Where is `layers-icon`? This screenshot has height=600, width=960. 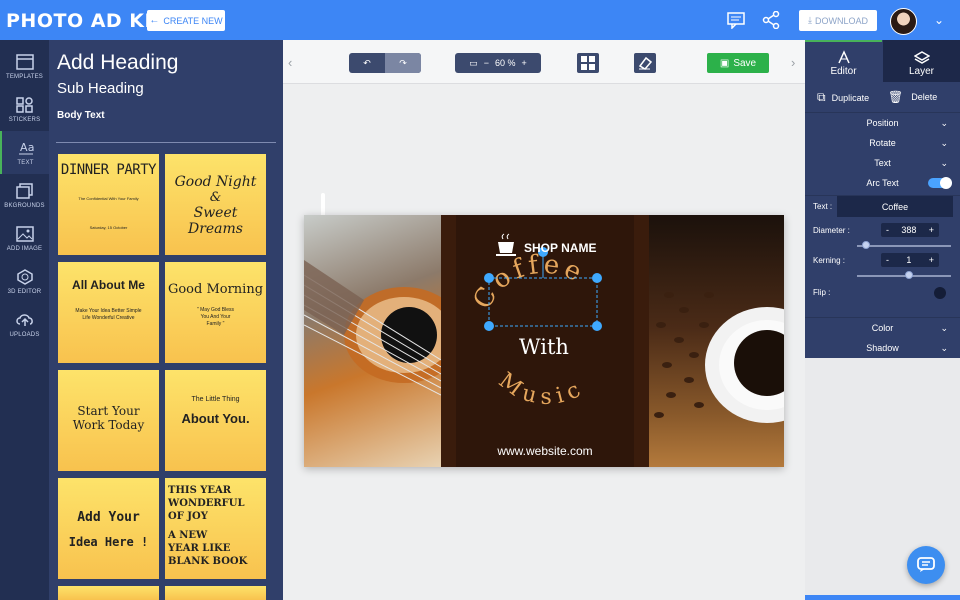
layers-icon is located at coordinates (921, 57).